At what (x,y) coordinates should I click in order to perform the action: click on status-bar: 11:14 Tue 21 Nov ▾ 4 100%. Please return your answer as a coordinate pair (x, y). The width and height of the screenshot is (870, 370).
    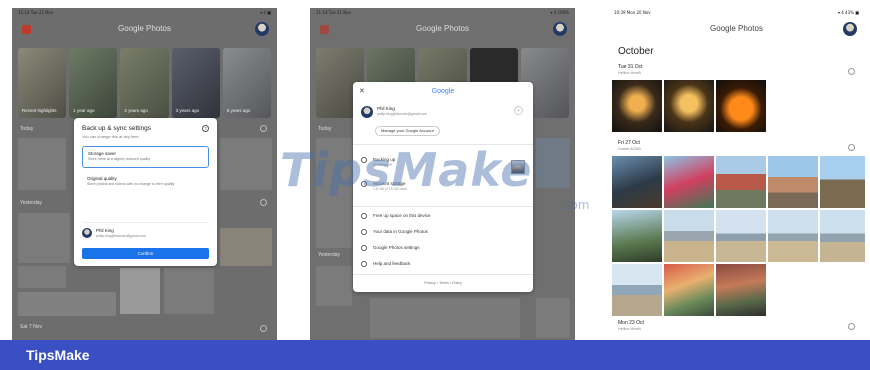
    Looking at the image, I should click on (442, 13).